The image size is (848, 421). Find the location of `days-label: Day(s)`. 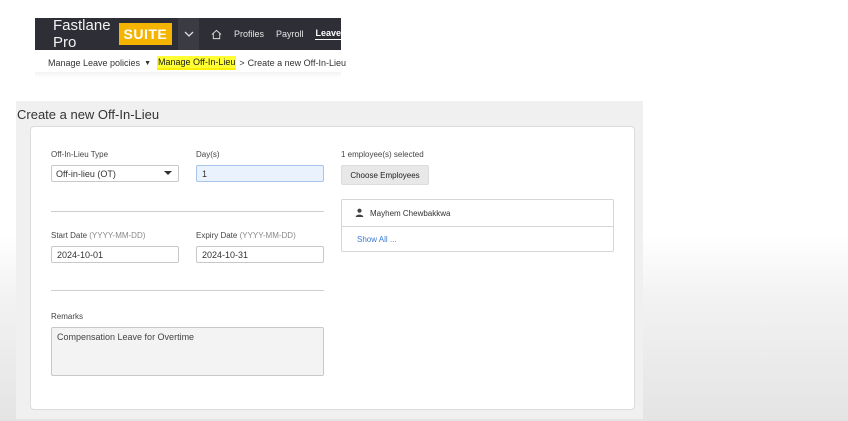

days-label: Day(s) is located at coordinates (208, 154).